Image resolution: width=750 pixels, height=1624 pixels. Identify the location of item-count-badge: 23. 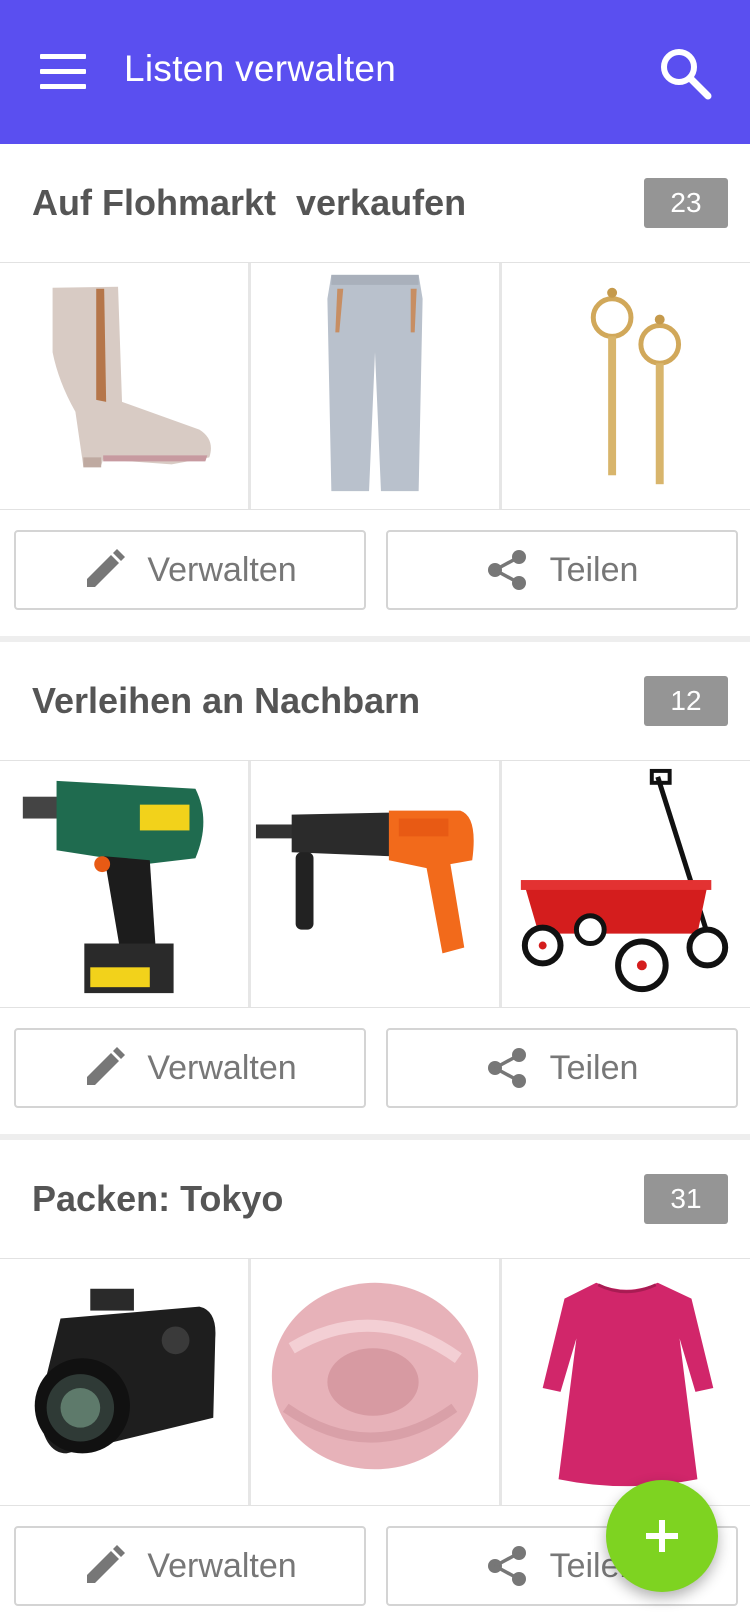
(686, 203).